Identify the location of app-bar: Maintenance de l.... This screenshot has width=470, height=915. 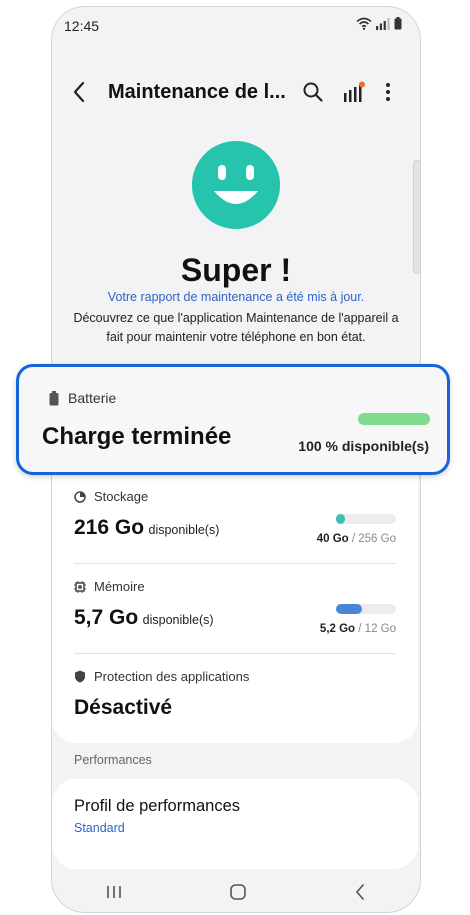
(236, 93).